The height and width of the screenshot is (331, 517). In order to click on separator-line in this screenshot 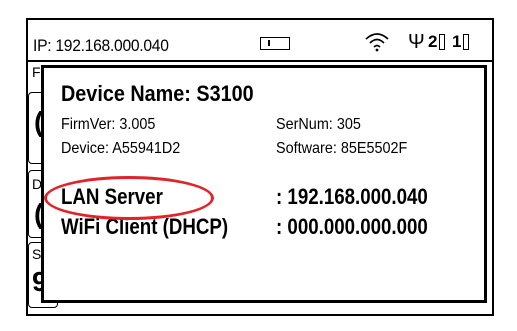, I will do `click(260, 61)`.